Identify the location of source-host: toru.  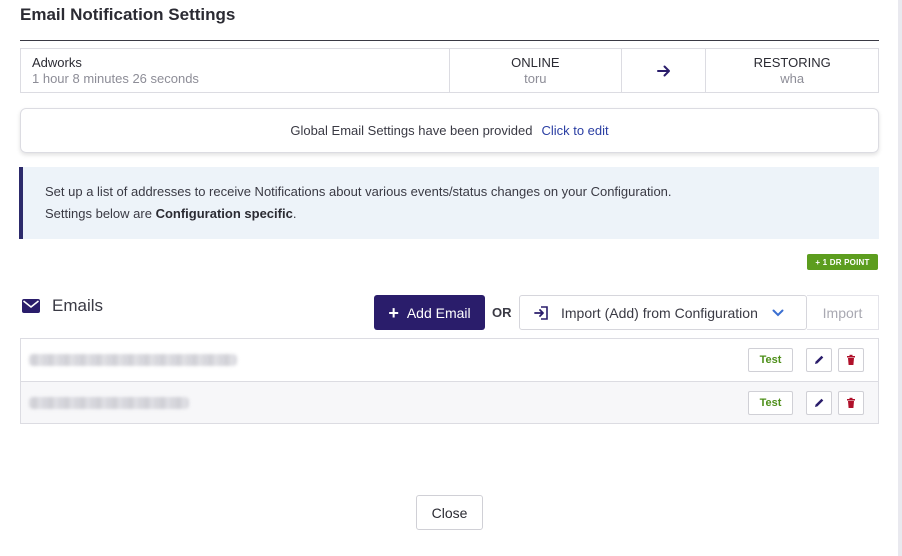
(535, 78).